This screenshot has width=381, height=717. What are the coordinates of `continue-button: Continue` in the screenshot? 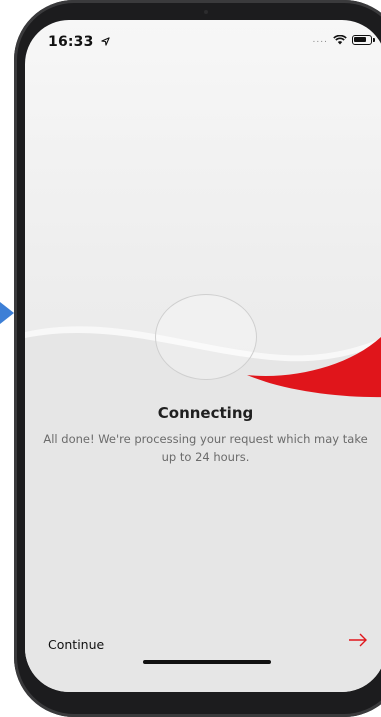 It's located at (76, 644).